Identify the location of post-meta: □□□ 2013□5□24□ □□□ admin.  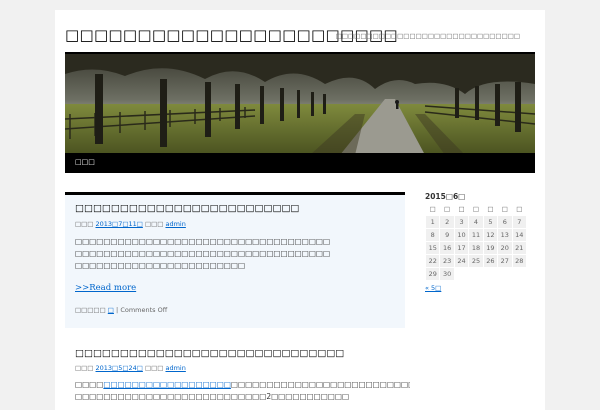
(130, 368).